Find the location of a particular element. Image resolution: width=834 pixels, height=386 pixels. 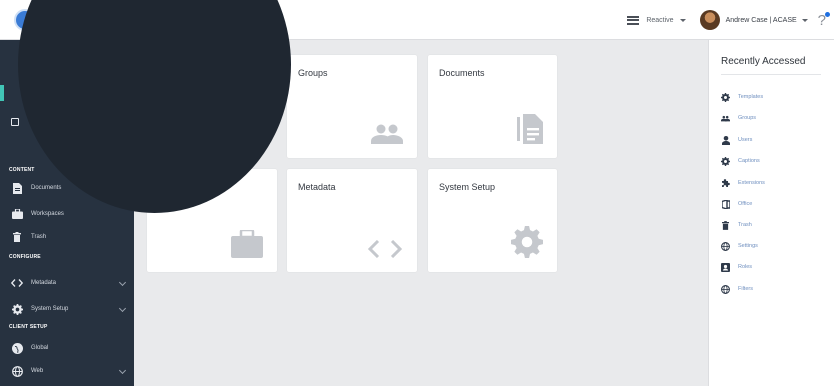

user-menu-caret-icon is located at coordinates (804, 20).